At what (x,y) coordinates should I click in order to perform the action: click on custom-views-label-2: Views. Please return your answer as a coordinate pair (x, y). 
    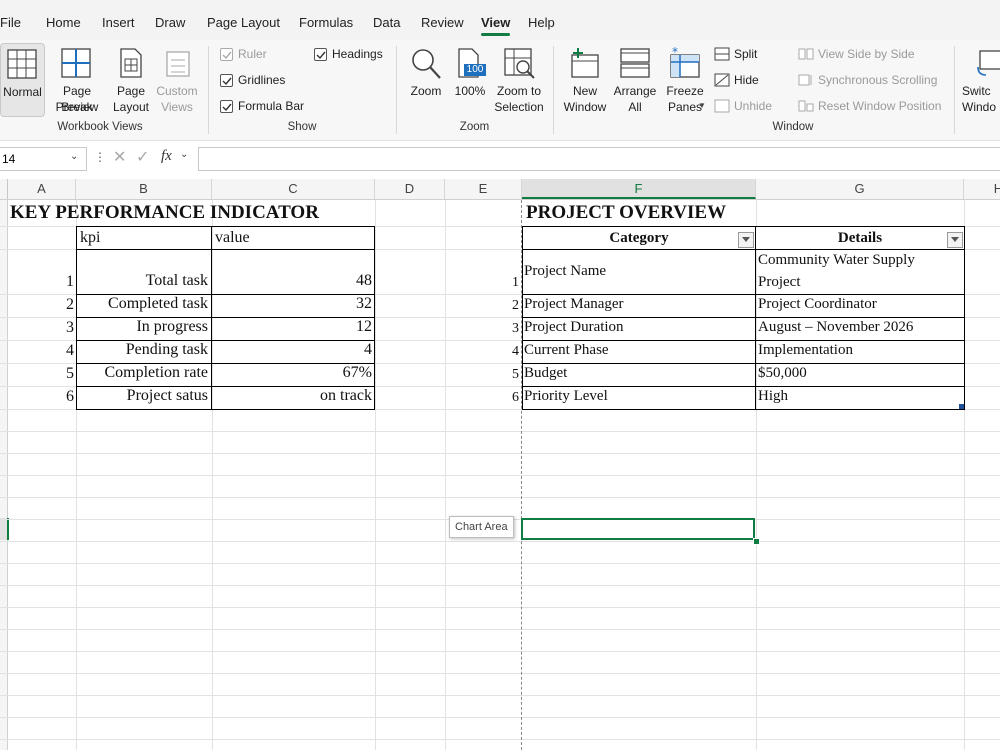
    Looking at the image, I should click on (177, 107).